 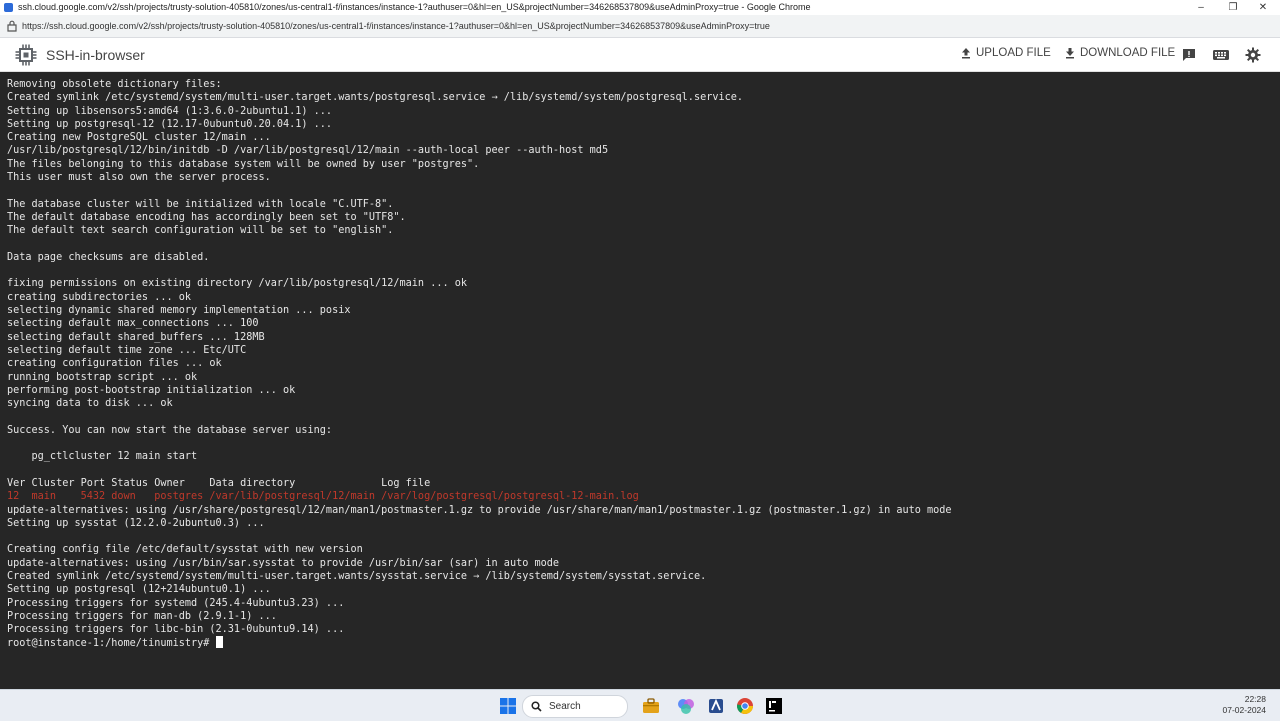 What do you see at coordinates (1201, 7) in the screenshot?
I see `minimize-button: –` at bounding box center [1201, 7].